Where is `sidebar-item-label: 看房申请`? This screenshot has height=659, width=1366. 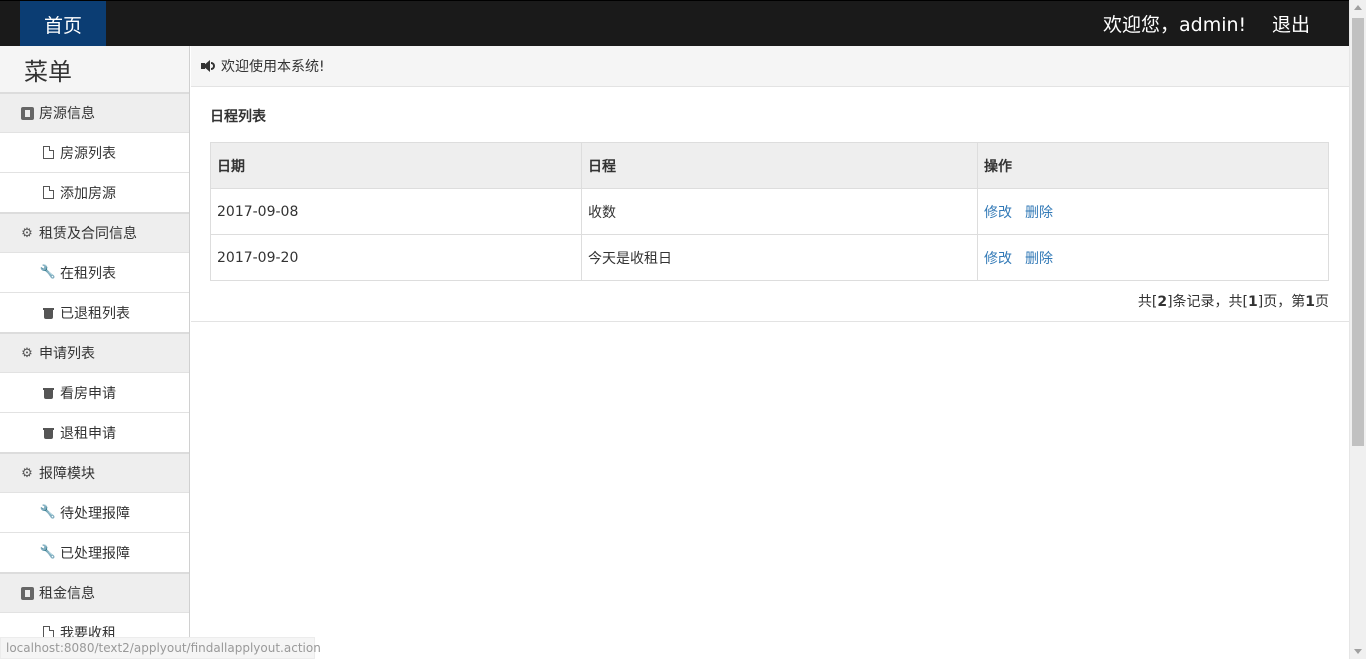 sidebar-item-label: 看房申请 is located at coordinates (88, 393).